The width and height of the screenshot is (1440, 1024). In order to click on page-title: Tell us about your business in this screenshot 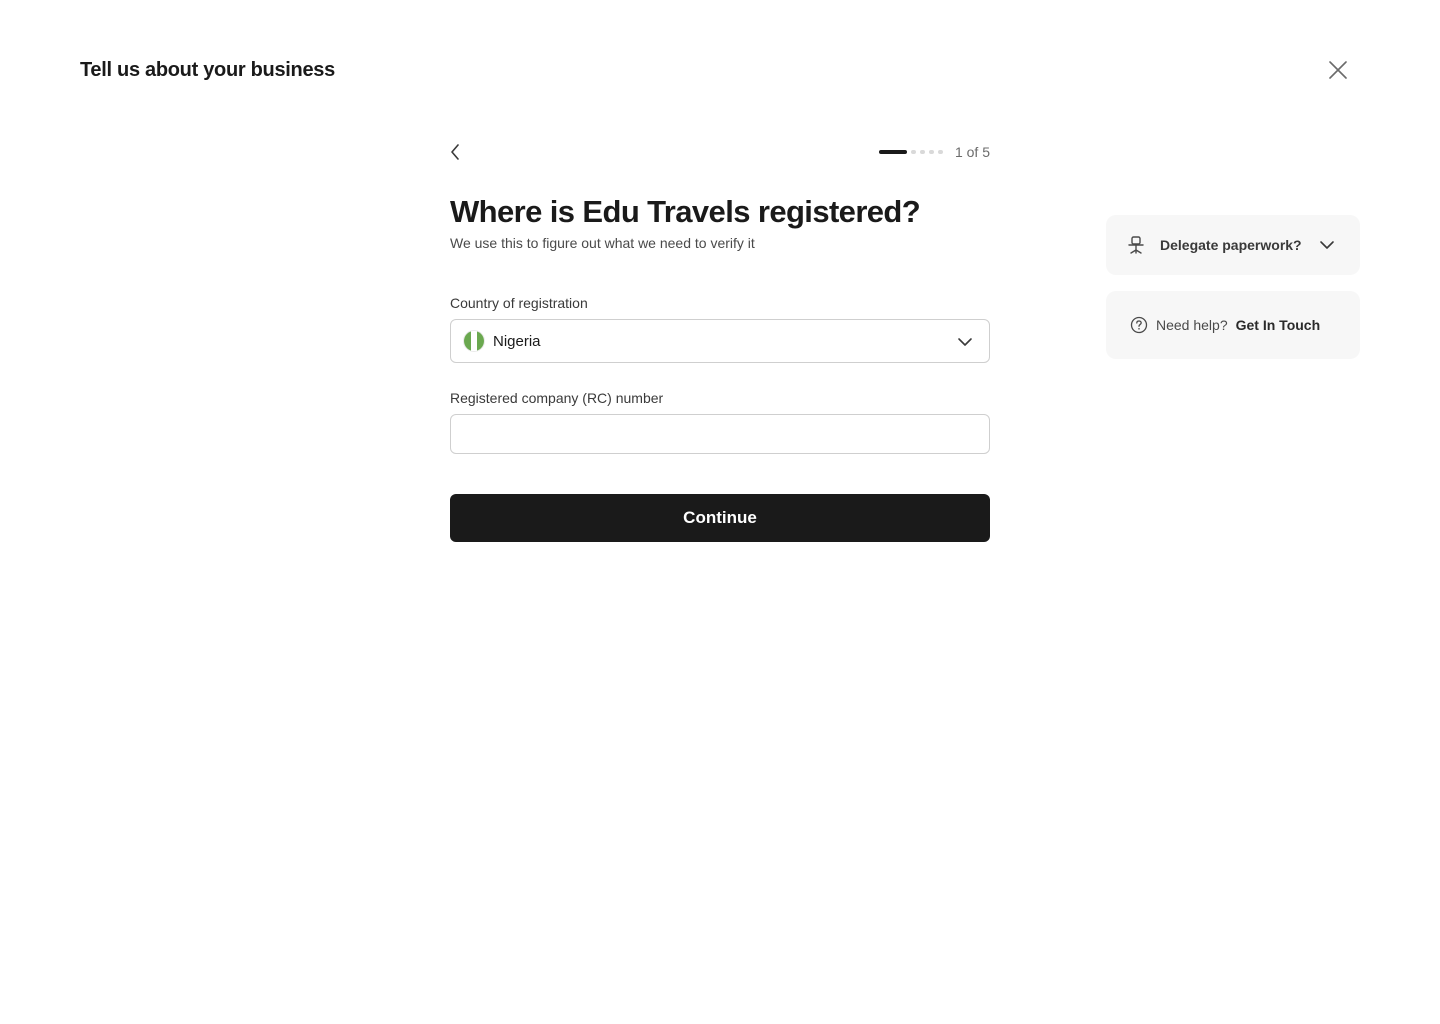, I will do `click(207, 70)`.